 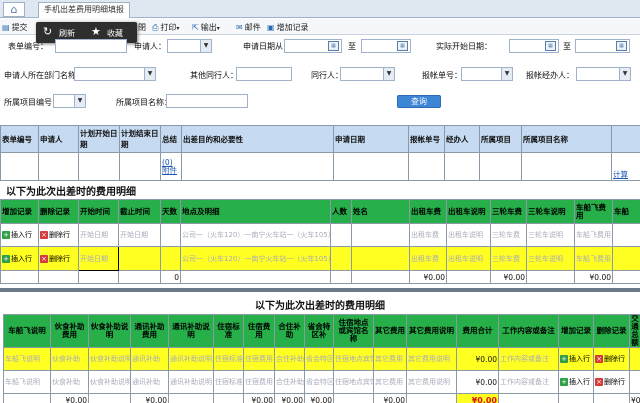 What do you see at coordinates (566, 139) in the screenshot?
I see `col-project-name: 所属项目名称` at bounding box center [566, 139].